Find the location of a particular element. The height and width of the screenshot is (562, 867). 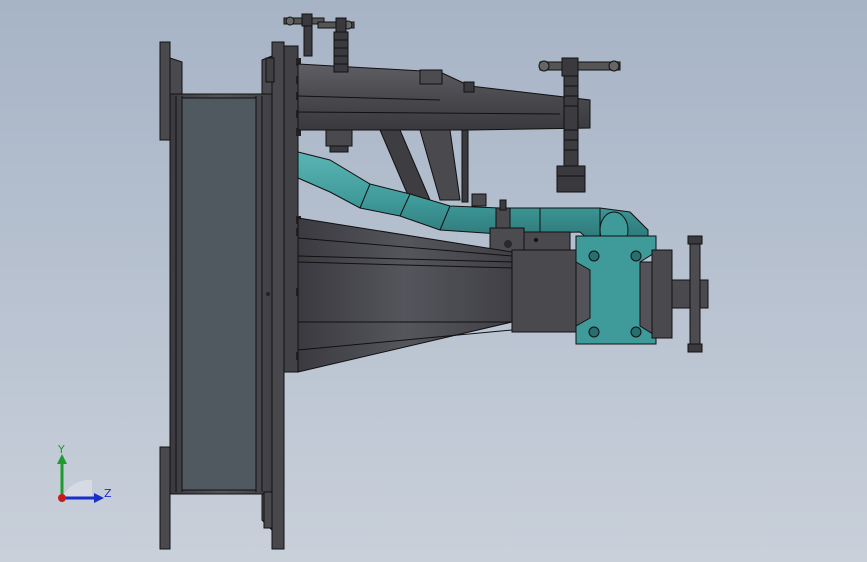

x-axis-dot is located at coordinates (62, 498).